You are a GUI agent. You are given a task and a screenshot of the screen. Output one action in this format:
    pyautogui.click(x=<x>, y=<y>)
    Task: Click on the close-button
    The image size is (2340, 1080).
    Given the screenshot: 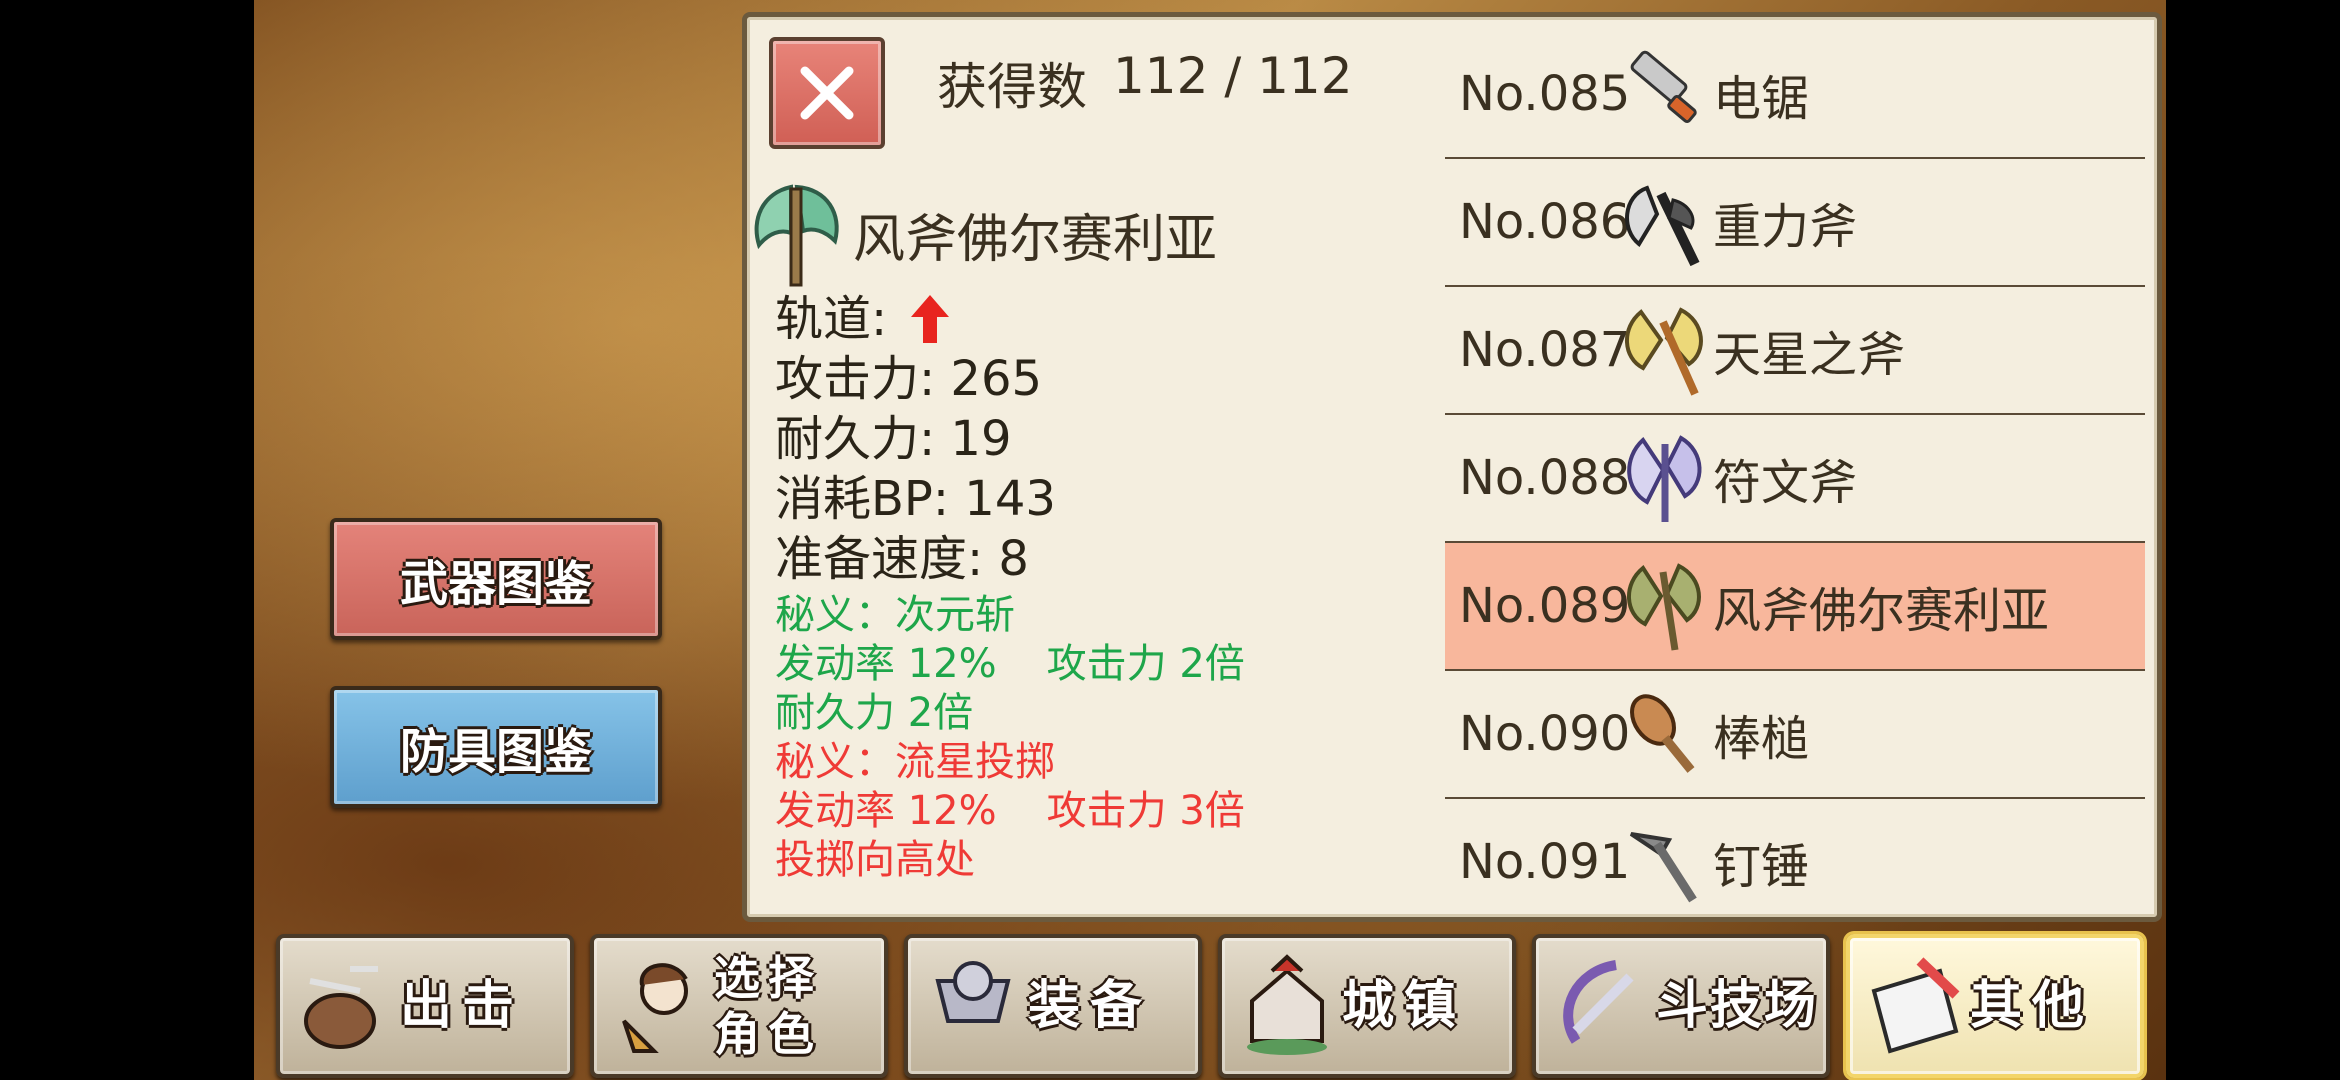 What is the action you would take?
    pyautogui.click(x=827, y=93)
    